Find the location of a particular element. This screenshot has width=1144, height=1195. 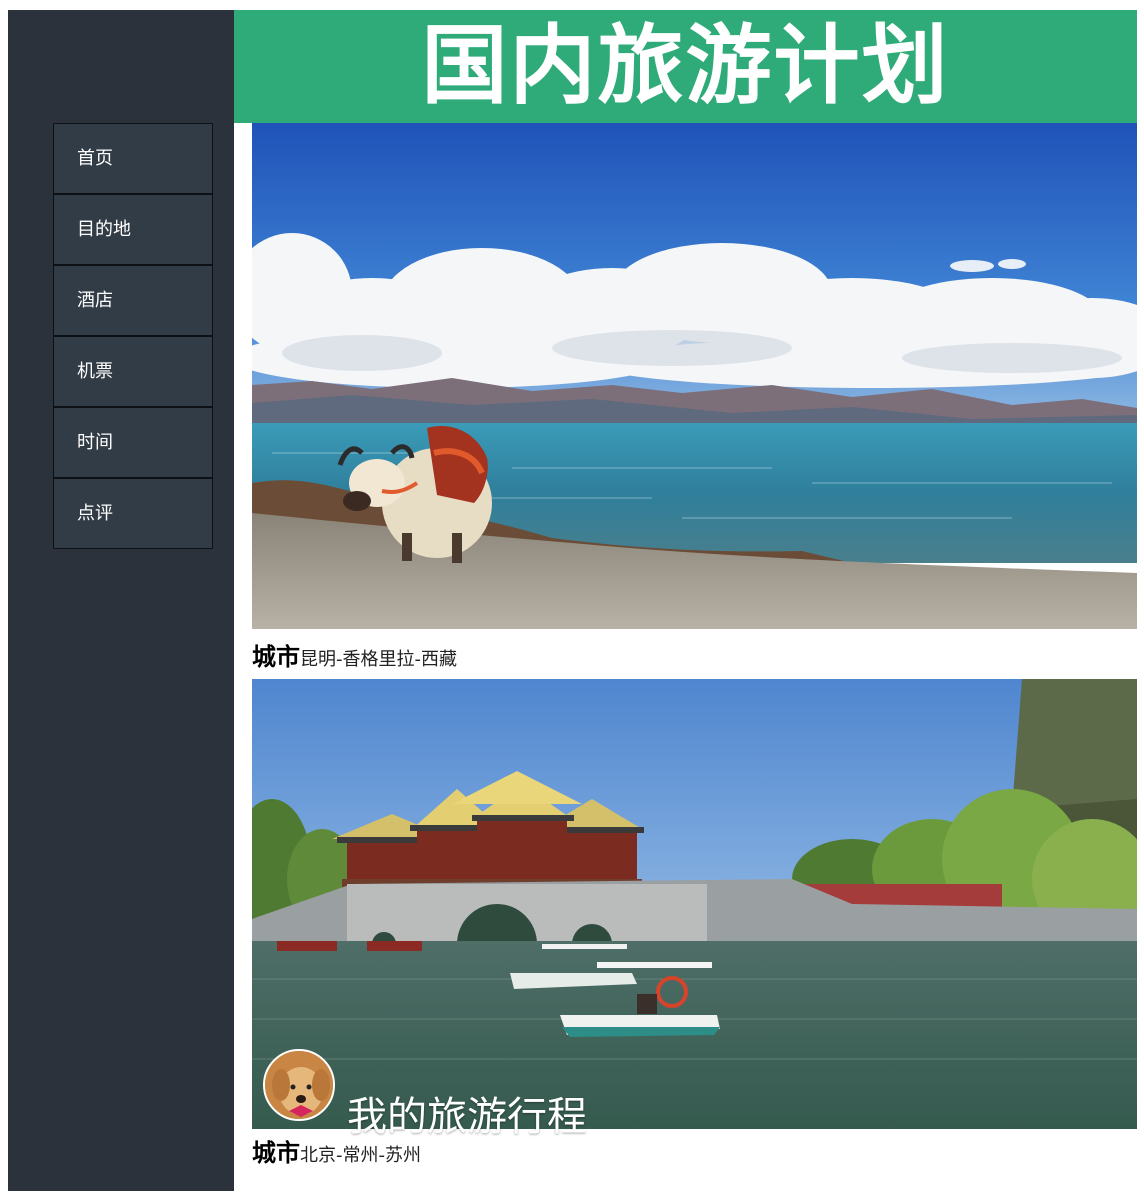

caption-value: 北京-常州-苏州 is located at coordinates (360, 1155).